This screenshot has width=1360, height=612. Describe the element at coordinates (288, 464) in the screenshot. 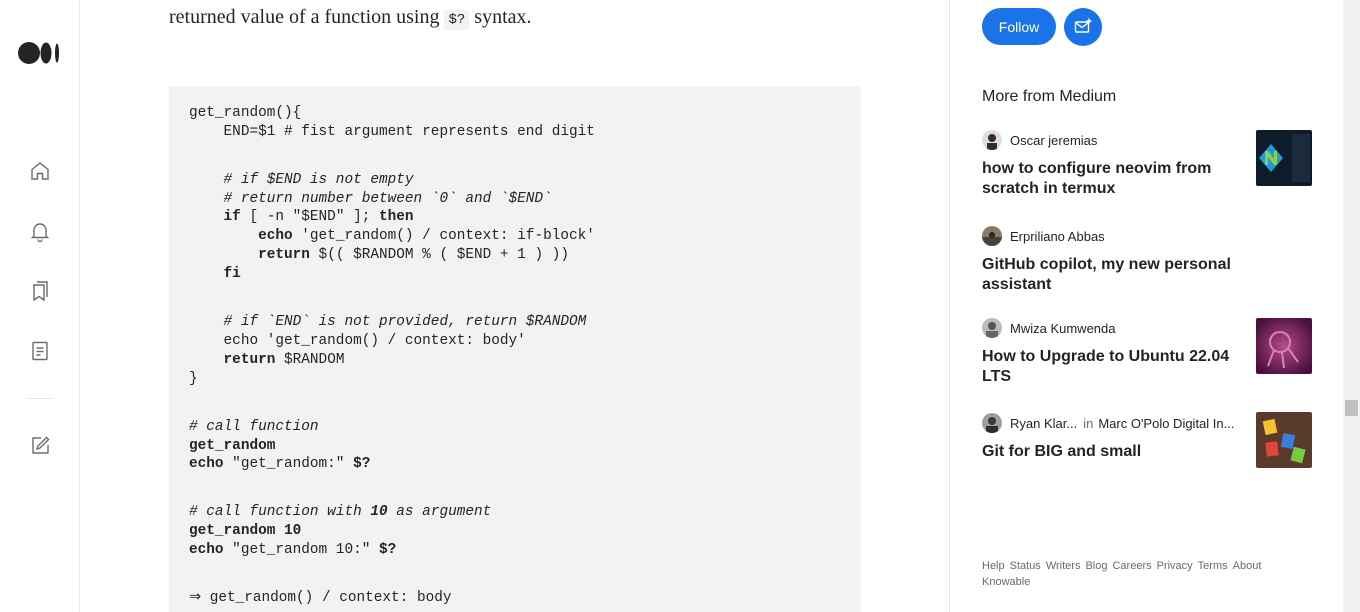

I see `code-text: "get_random:"` at that location.